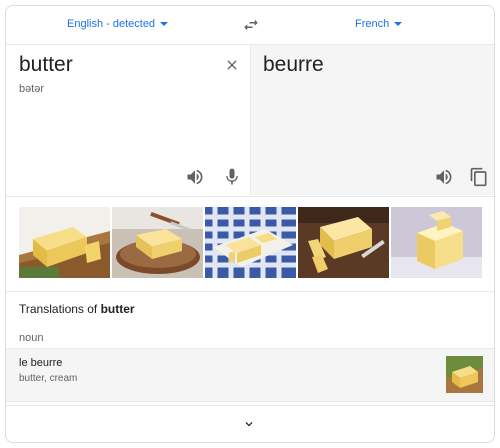 This screenshot has height=448, width=500. I want to click on swap-languages-icon, so click(251, 25).